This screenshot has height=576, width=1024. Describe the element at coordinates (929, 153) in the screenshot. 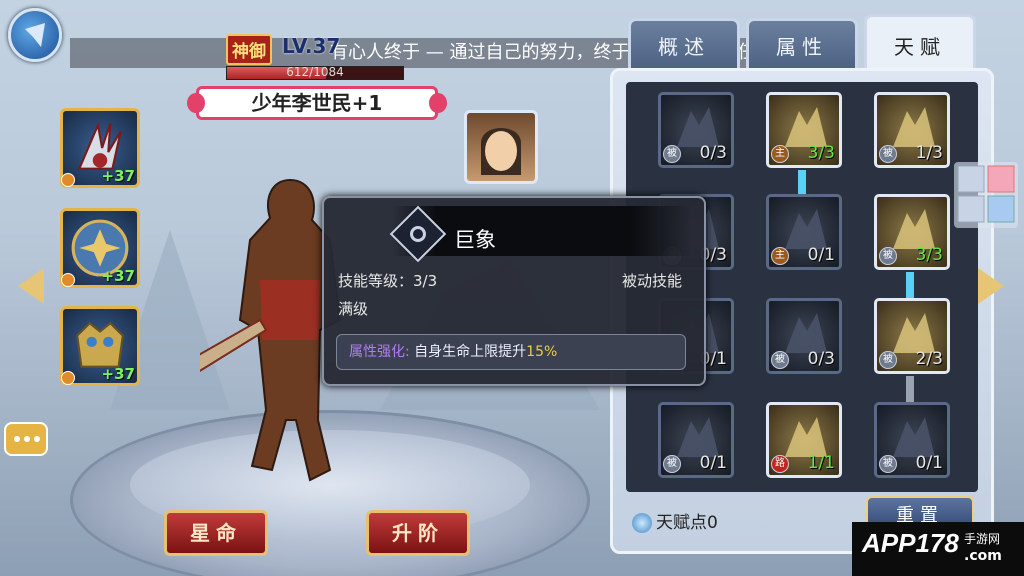

I see `talent-count: 1/3` at that location.